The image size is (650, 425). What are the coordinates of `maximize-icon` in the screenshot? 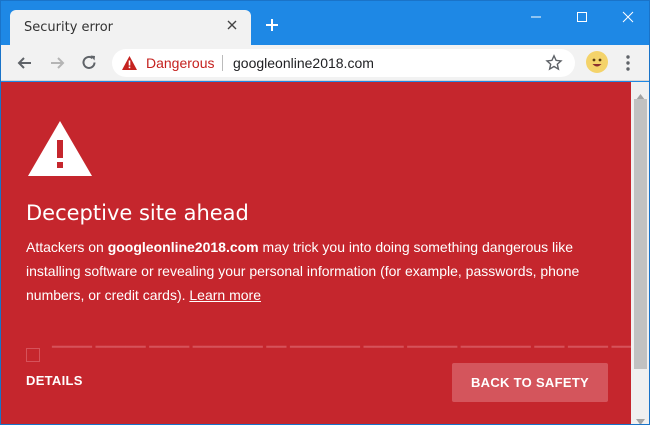 It's located at (582, 17).